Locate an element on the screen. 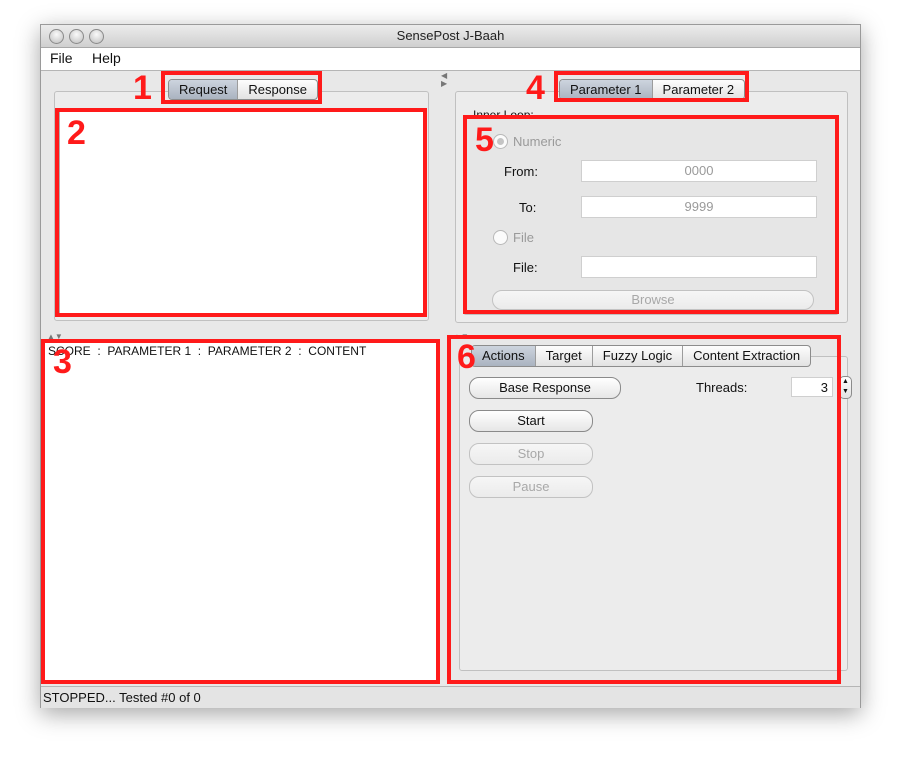  splitter-handle: ◀ ▶ is located at coordinates (444, 80).